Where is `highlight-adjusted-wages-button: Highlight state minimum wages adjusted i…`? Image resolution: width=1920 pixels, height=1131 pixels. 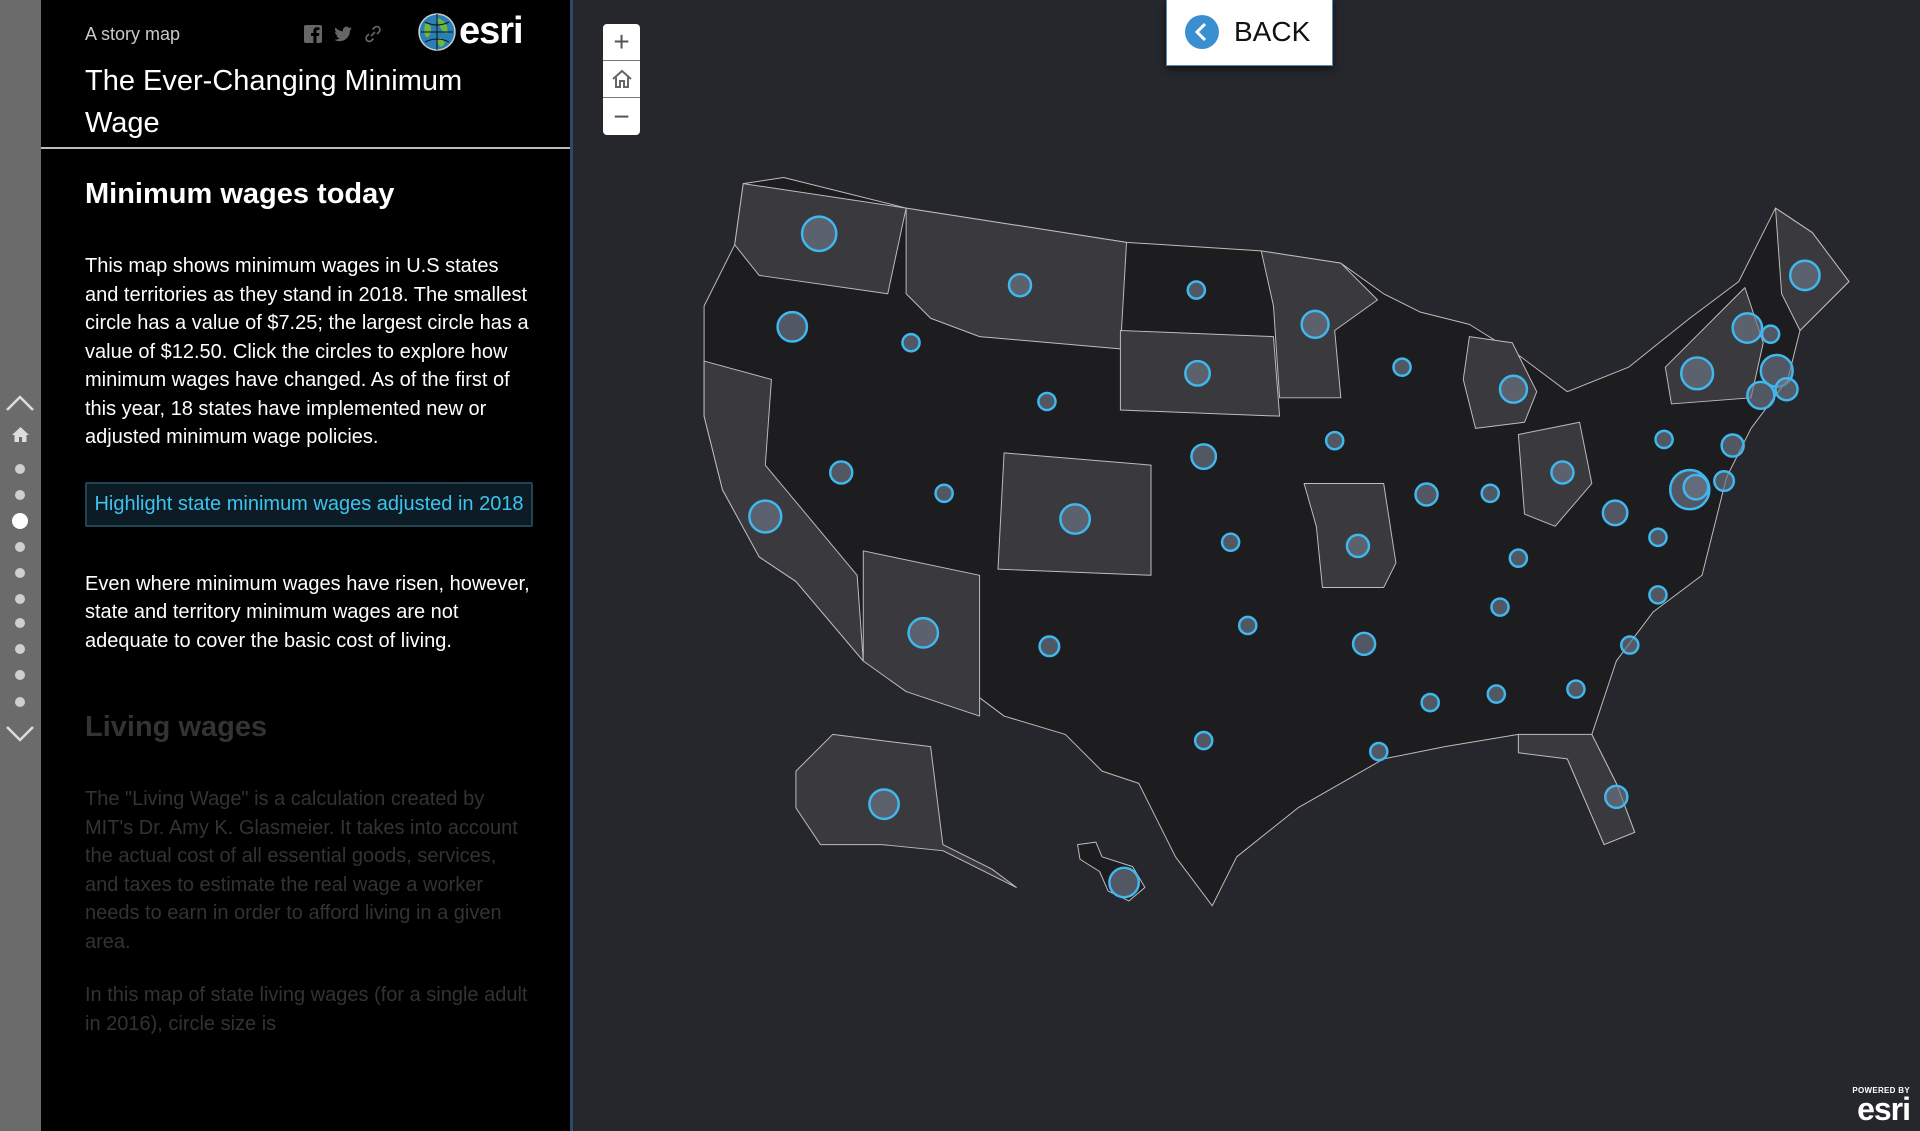 highlight-adjusted-wages-button: Highlight state minimum wages adjusted i… is located at coordinates (309, 504).